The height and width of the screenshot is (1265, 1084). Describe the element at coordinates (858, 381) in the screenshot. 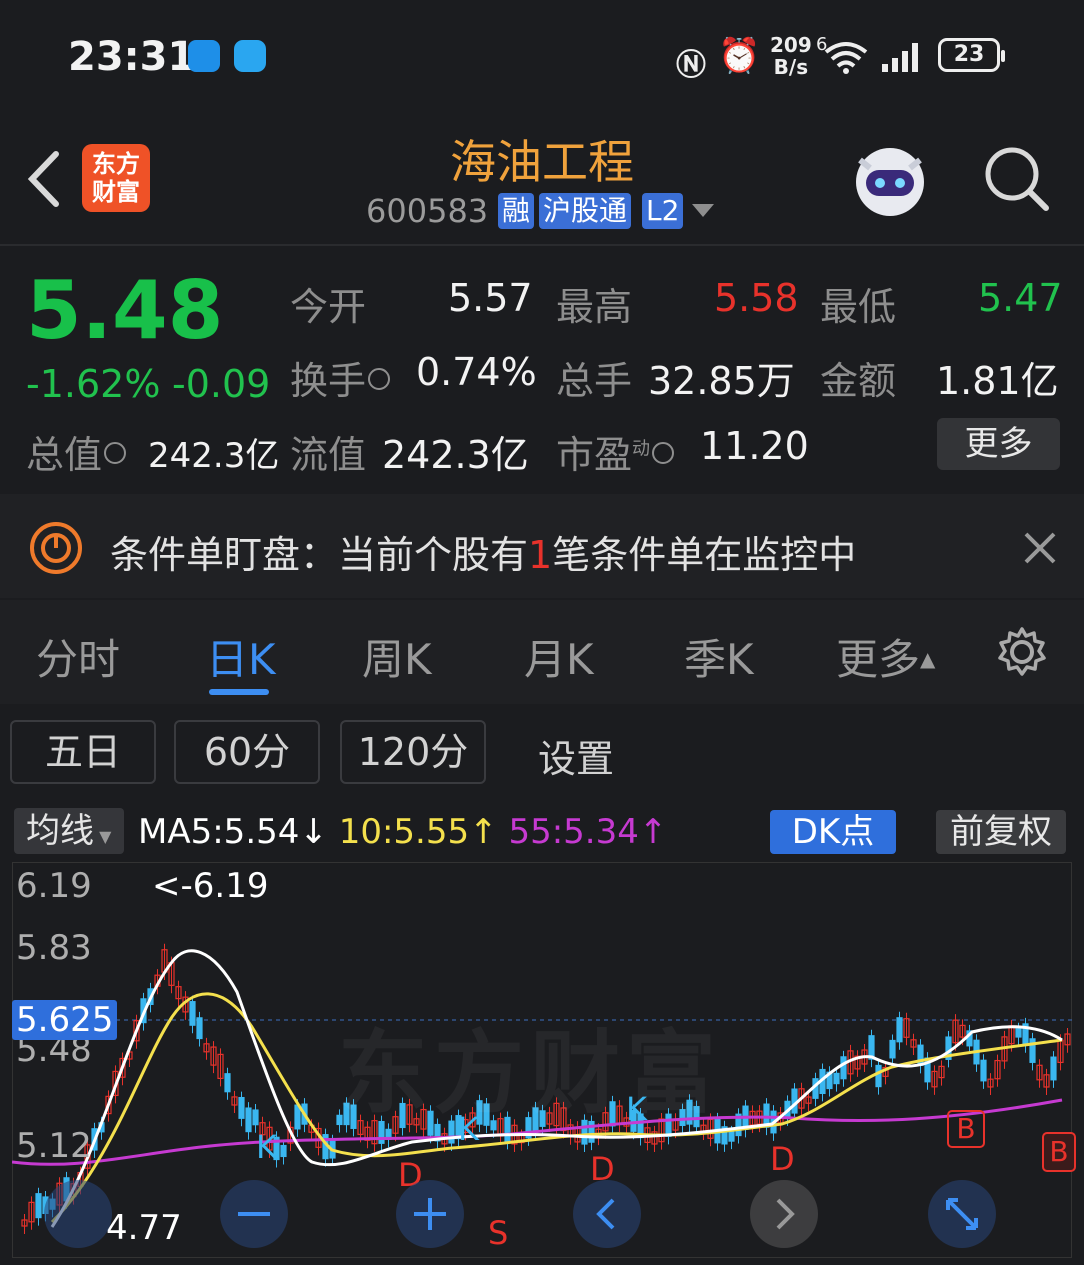

I see `amount-label: 金额` at that location.